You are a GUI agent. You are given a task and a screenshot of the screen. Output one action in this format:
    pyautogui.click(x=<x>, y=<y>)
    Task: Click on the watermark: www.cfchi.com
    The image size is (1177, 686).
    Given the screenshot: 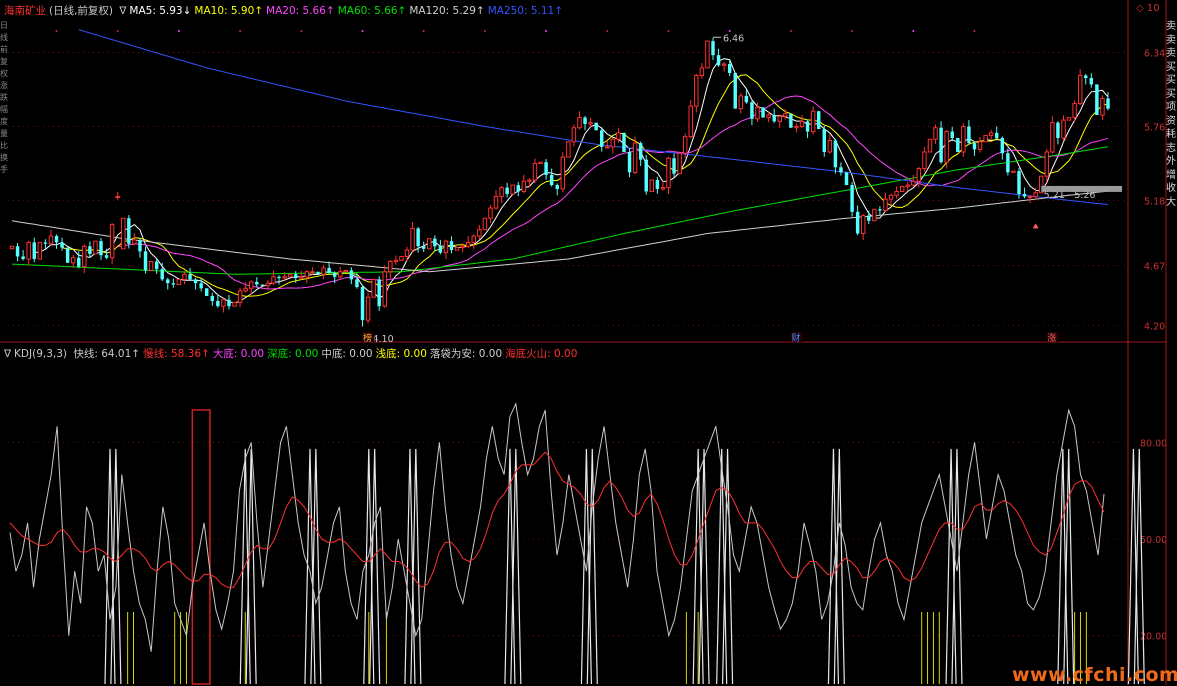 What is the action you would take?
    pyautogui.click(x=1094, y=675)
    